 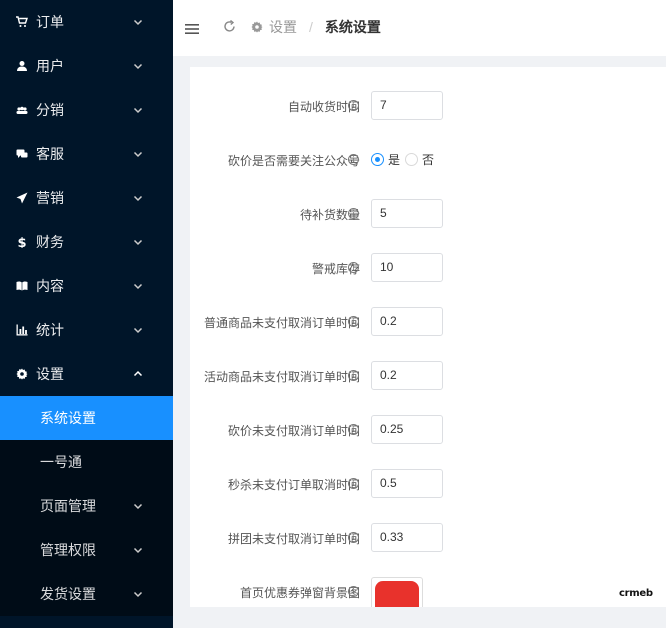 I want to click on sidebar-subitem-label: 一号通, so click(x=61, y=462).